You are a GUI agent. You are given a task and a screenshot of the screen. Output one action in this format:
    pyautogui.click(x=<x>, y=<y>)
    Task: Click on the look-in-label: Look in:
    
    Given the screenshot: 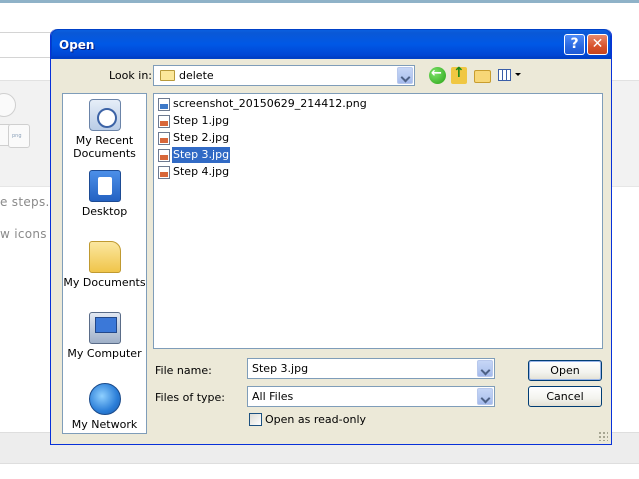 What is the action you would take?
    pyautogui.click(x=130, y=75)
    